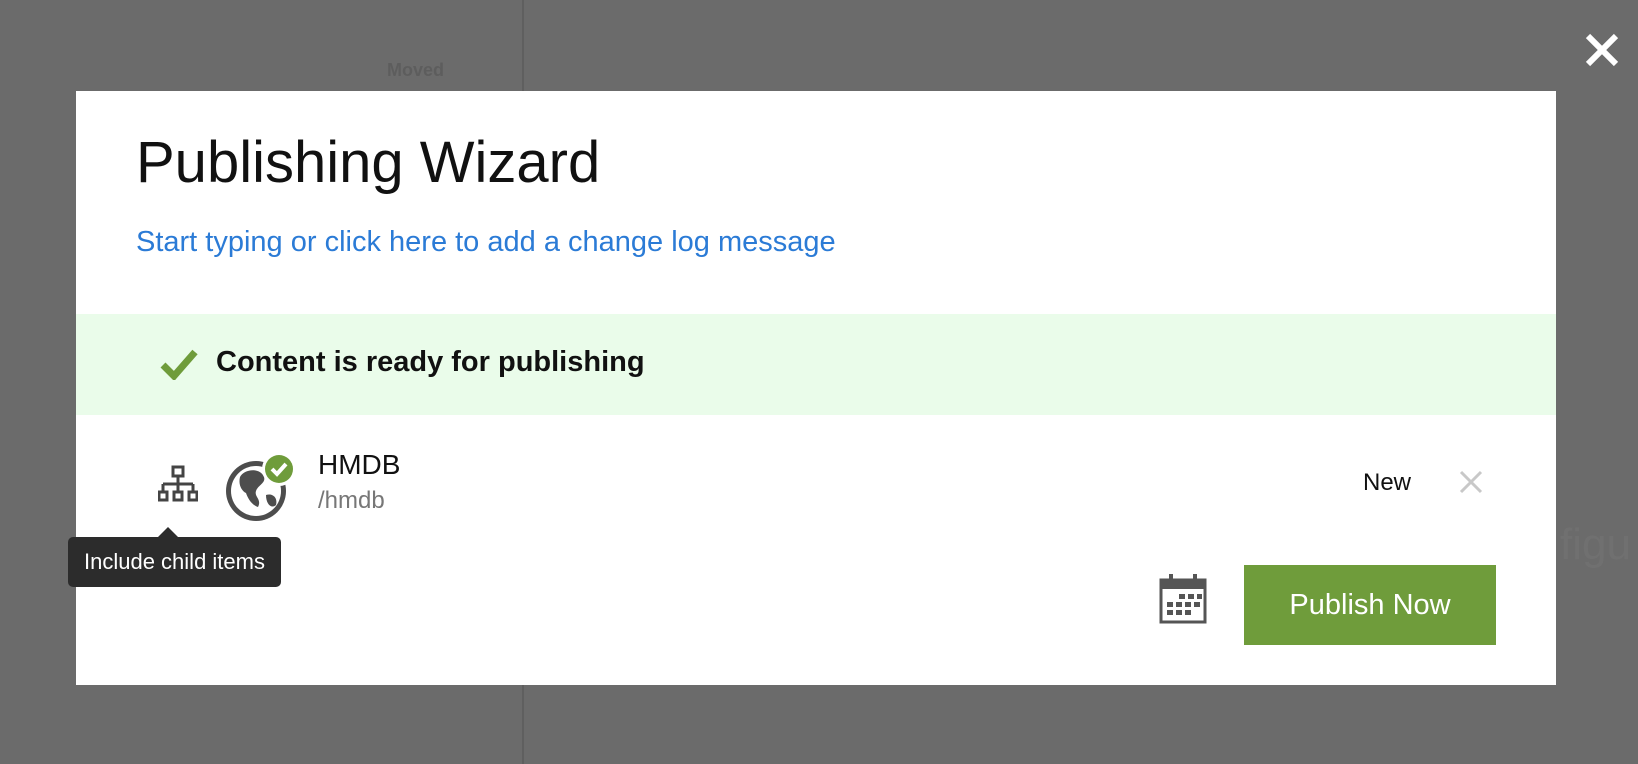  Describe the element at coordinates (416, 70) in the screenshot. I see `background-column-label: Moved` at that location.